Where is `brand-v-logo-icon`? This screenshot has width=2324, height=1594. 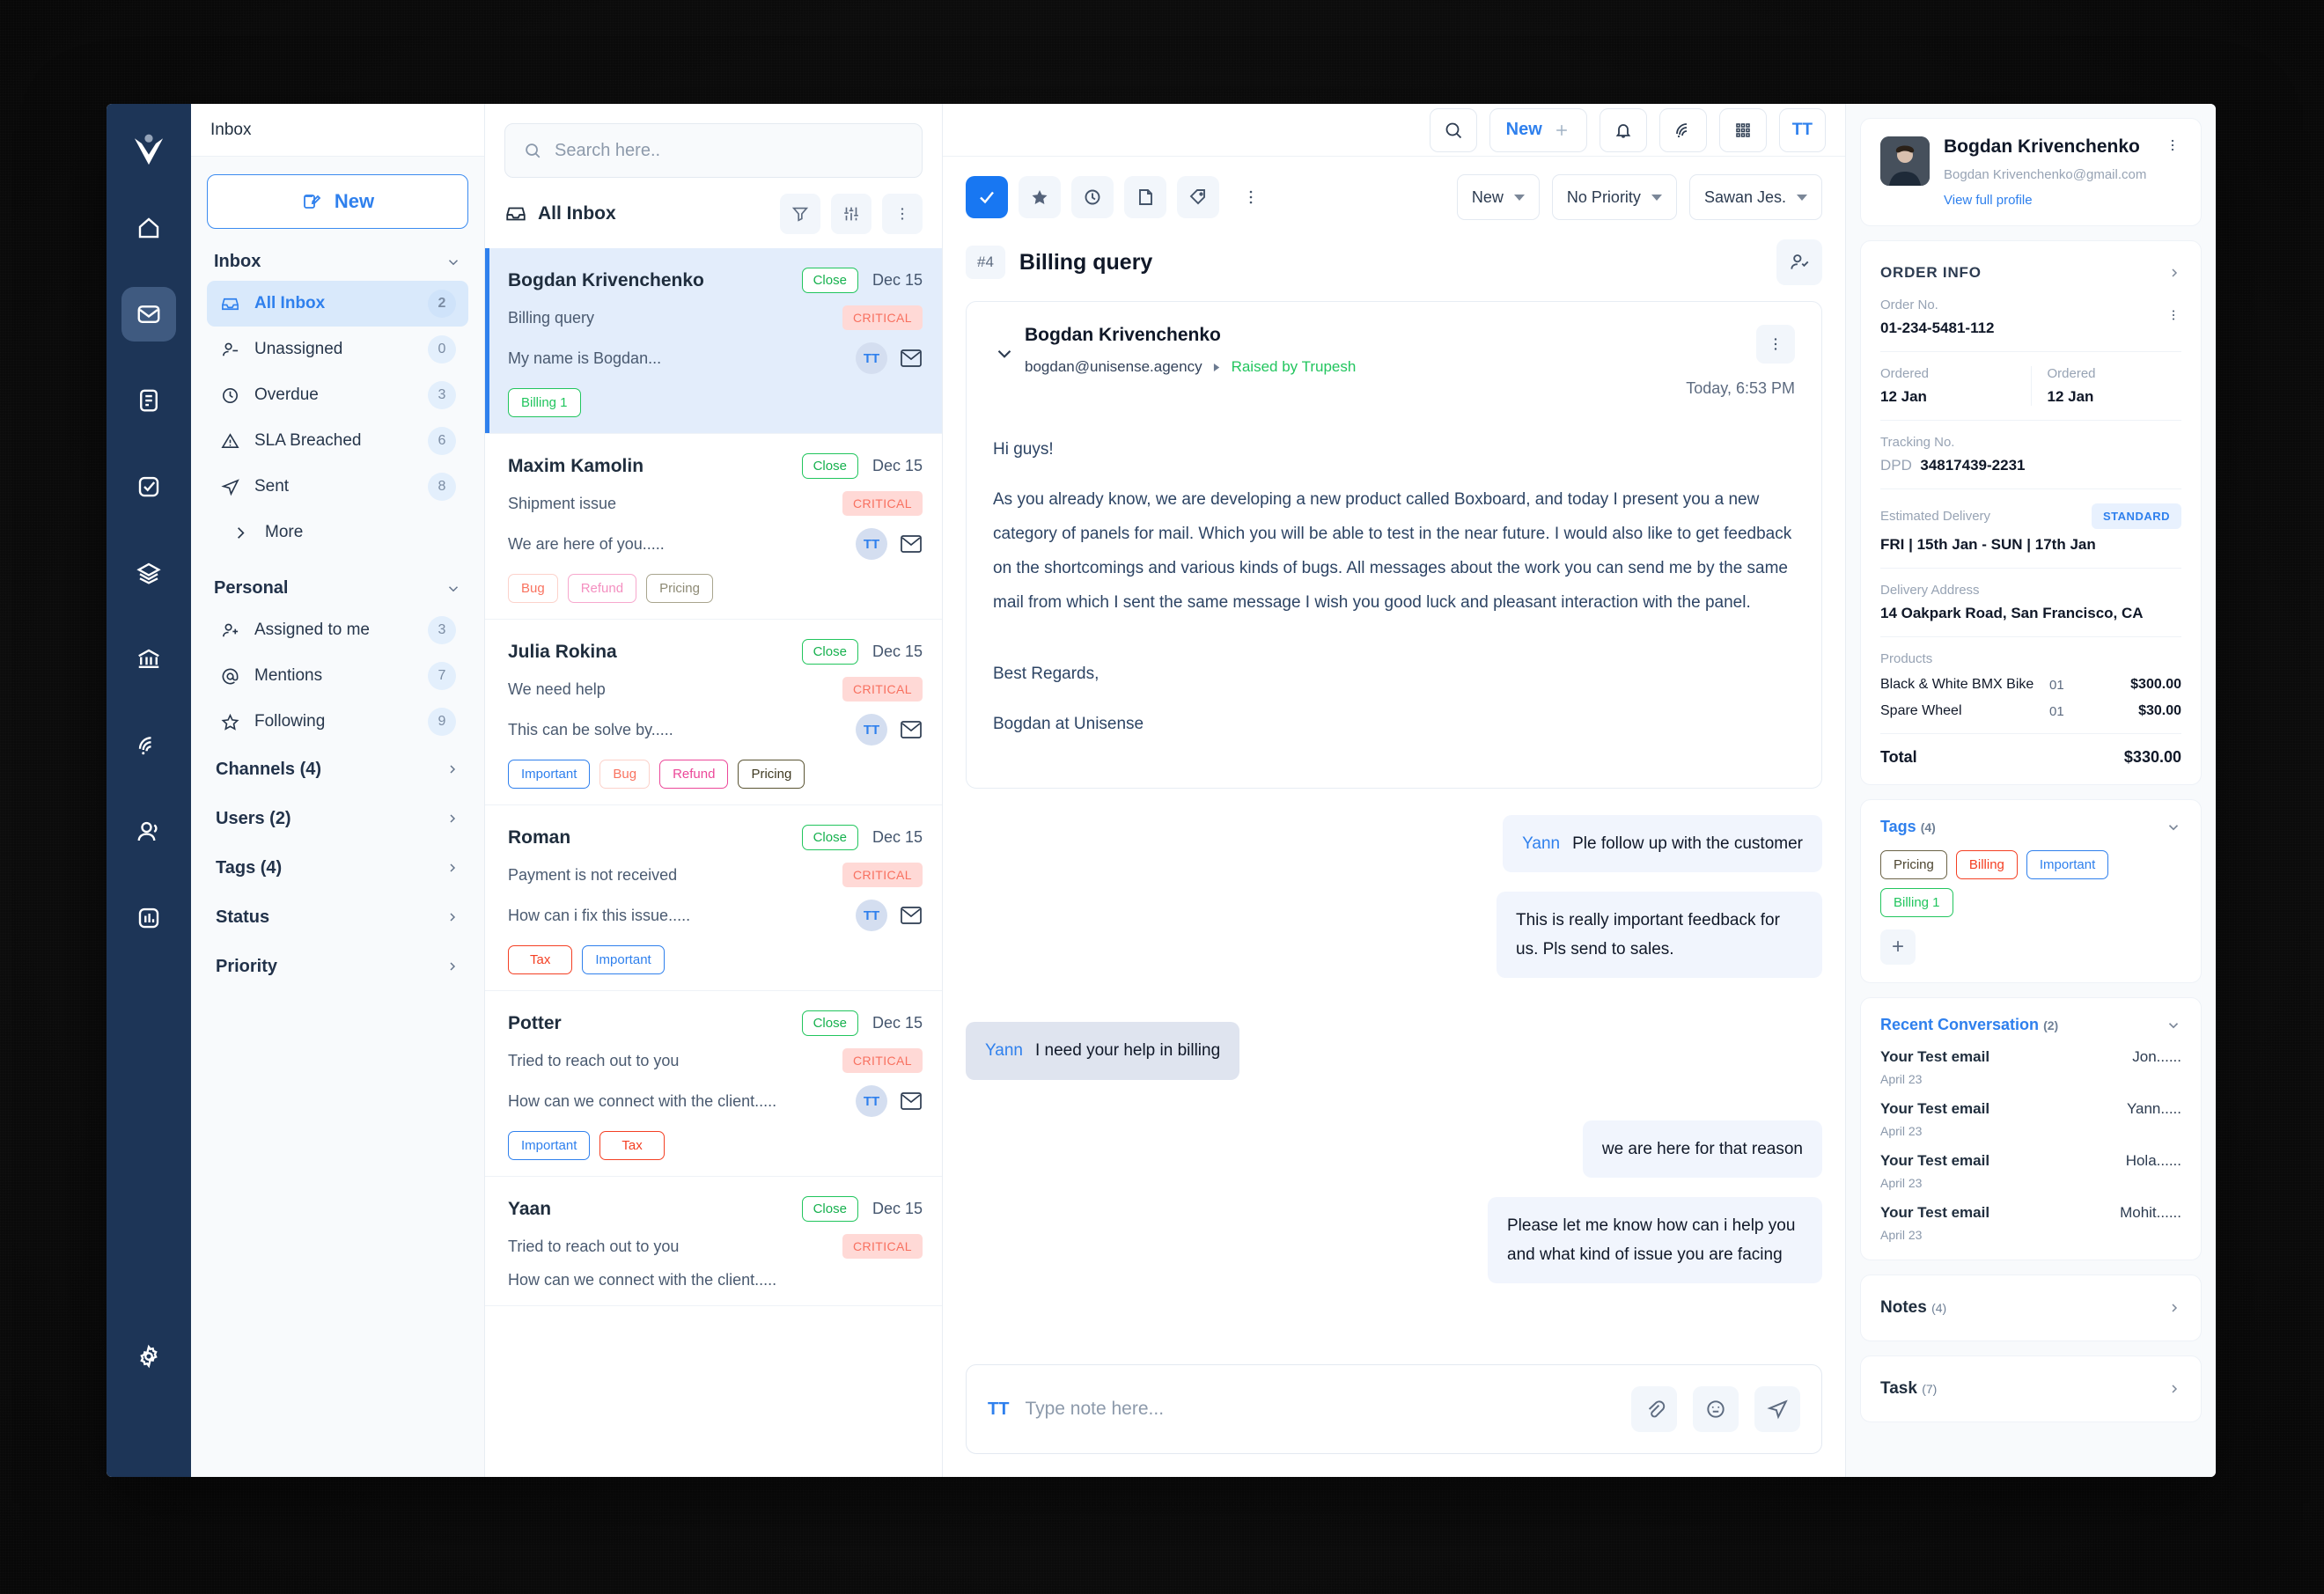 brand-v-logo-icon is located at coordinates (148, 150).